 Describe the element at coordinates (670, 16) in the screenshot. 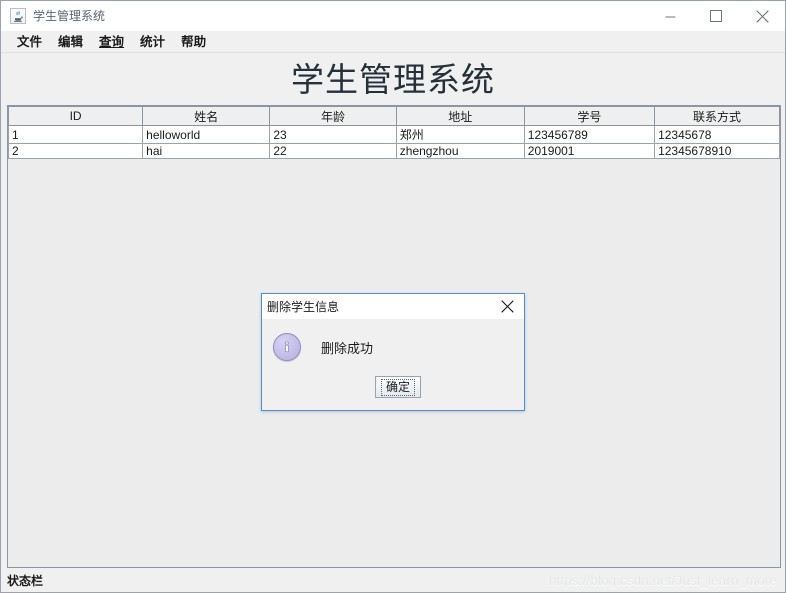

I see `minimize-button` at that location.